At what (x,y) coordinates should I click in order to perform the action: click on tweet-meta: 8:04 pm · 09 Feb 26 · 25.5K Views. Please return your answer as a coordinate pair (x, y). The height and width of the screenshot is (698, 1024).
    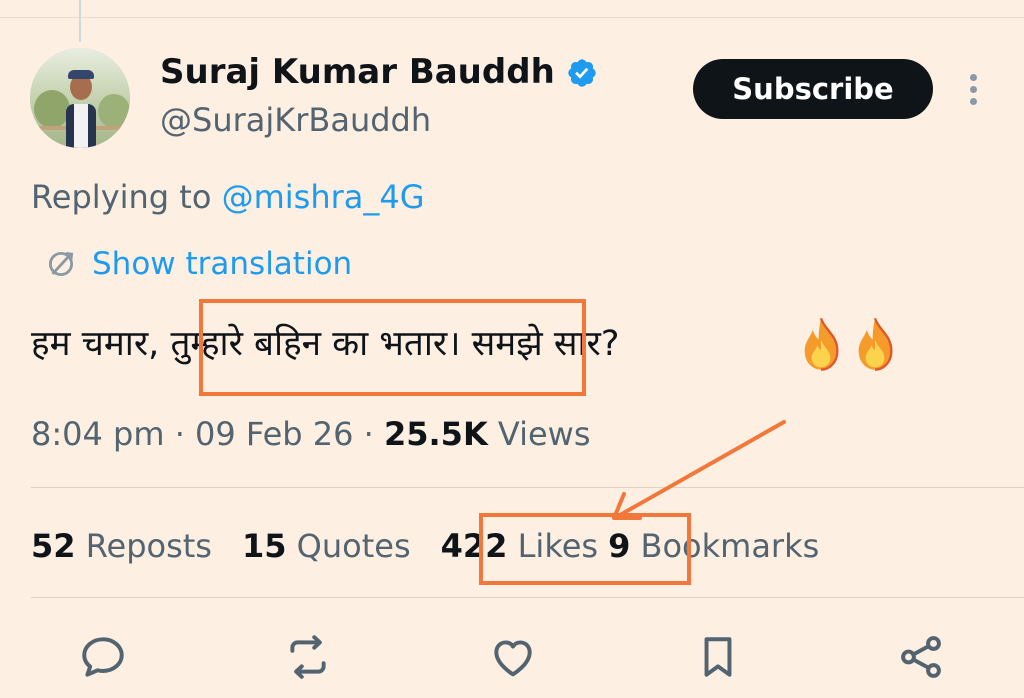
    Looking at the image, I should click on (311, 434).